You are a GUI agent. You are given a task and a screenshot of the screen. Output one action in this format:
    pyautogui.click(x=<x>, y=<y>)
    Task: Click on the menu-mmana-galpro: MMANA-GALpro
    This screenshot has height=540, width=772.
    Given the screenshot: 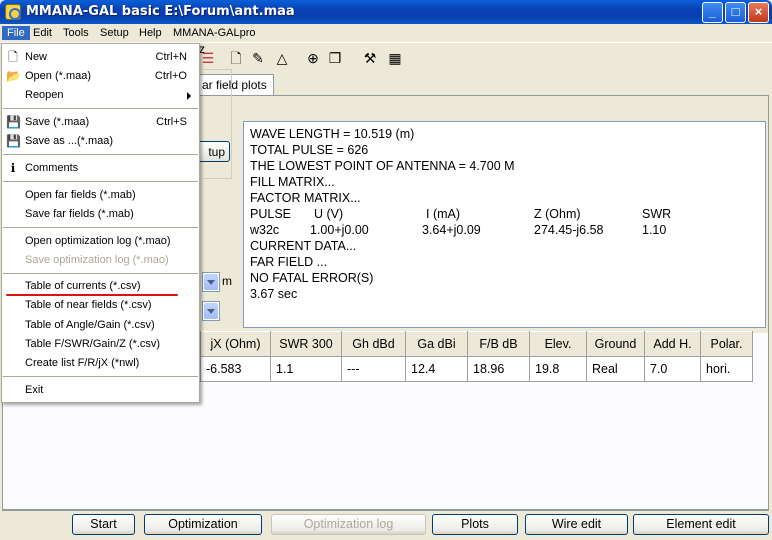 What is the action you would take?
    pyautogui.click(x=214, y=33)
    